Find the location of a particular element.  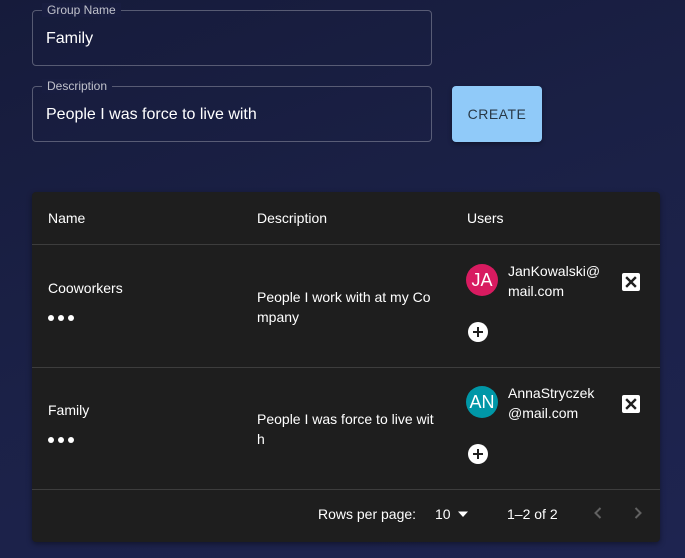

description-label: Description is located at coordinates (77, 86).